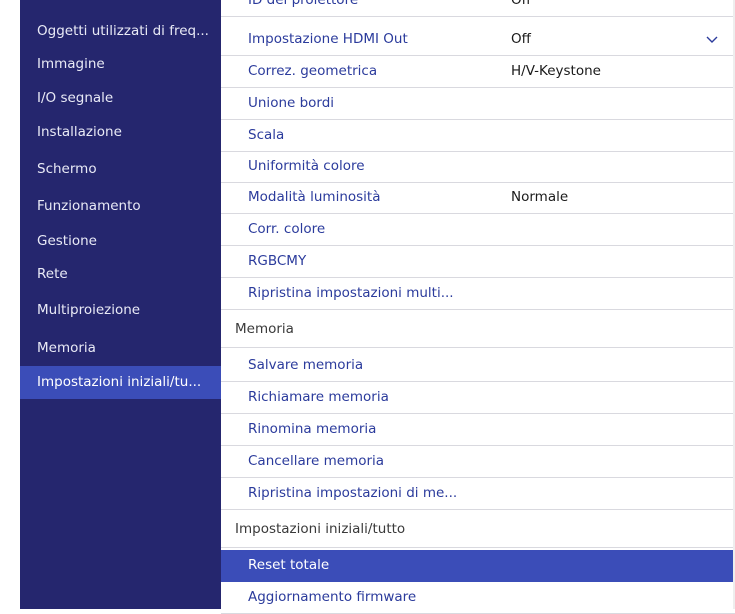 The width and height of the screenshot is (735, 614). Describe the element at coordinates (303, 4) in the screenshot. I see `row-label: ID del proiettore` at that location.